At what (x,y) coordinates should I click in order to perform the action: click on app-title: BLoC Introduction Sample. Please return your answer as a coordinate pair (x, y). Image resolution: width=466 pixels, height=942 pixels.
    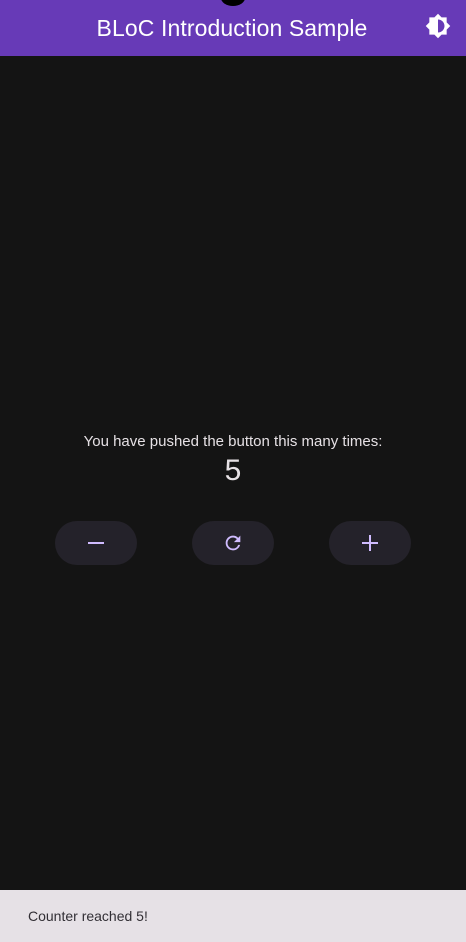
    Looking at the image, I should click on (232, 27).